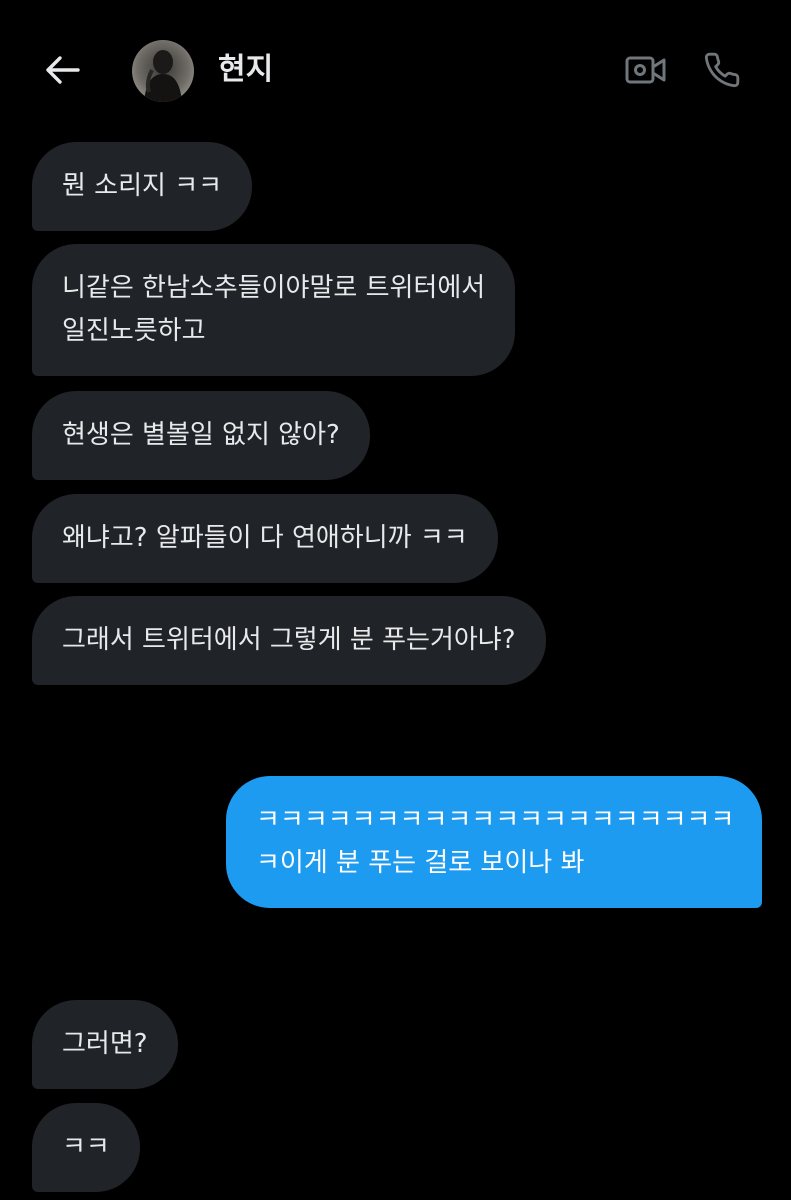 The image size is (791, 1200). I want to click on message-text: 현생은 별볼일 없지 않아?, so click(201, 435).